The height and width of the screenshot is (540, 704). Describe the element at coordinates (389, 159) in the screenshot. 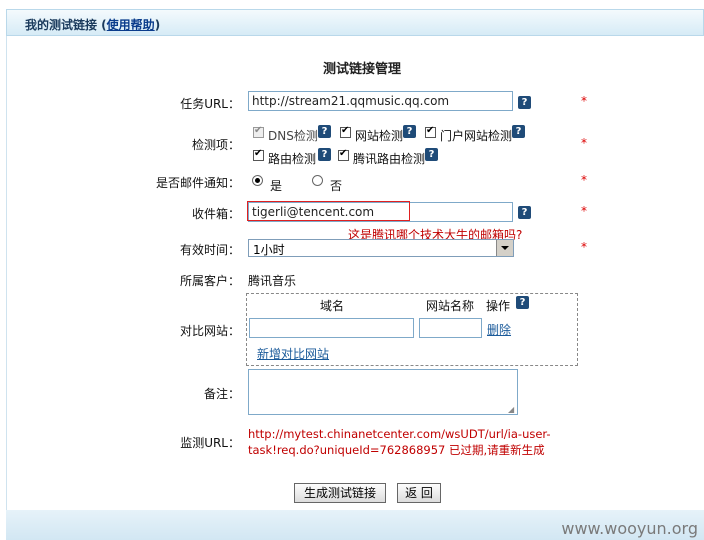

I see `tencent-route-check-label: 腾讯路由检测` at that location.